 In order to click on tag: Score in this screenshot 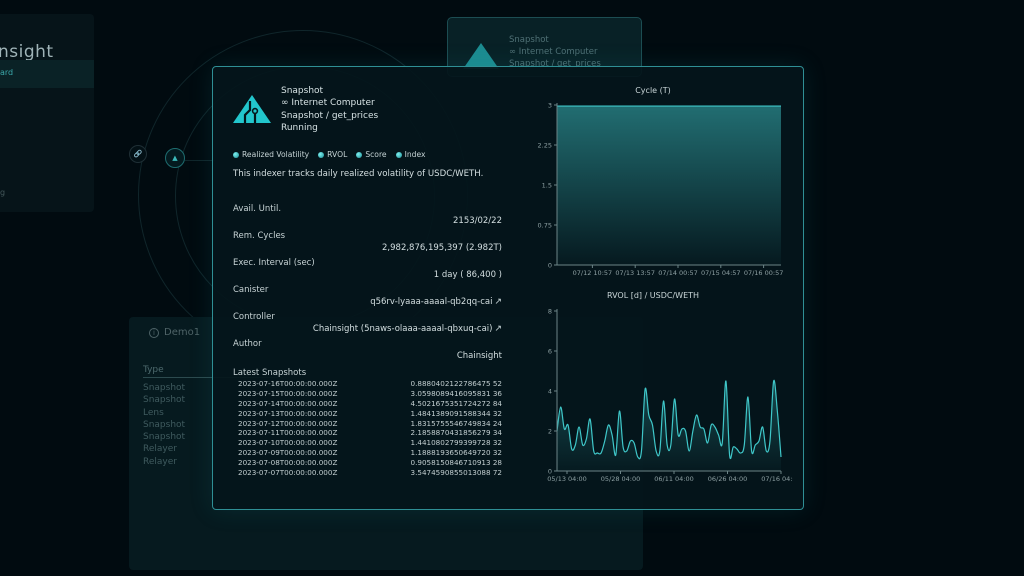, I will do `click(371, 154)`.